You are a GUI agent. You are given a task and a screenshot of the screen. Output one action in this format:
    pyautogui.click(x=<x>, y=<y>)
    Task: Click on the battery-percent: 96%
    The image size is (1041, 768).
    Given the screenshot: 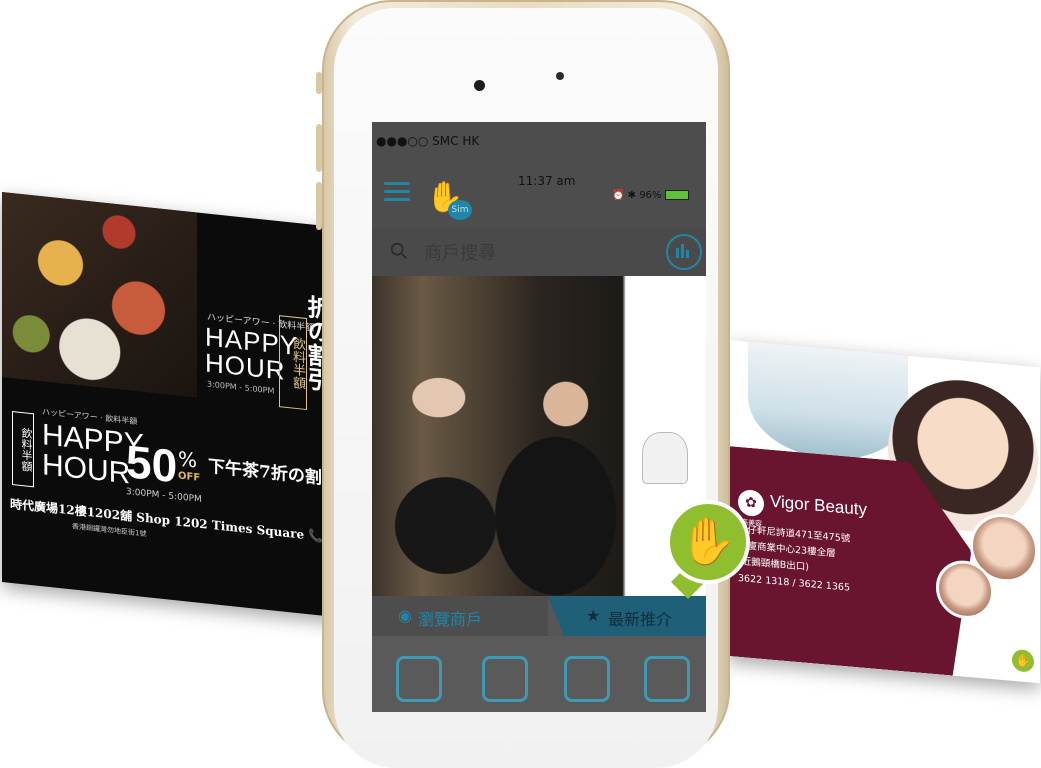 What is the action you would take?
    pyautogui.click(x=650, y=195)
    